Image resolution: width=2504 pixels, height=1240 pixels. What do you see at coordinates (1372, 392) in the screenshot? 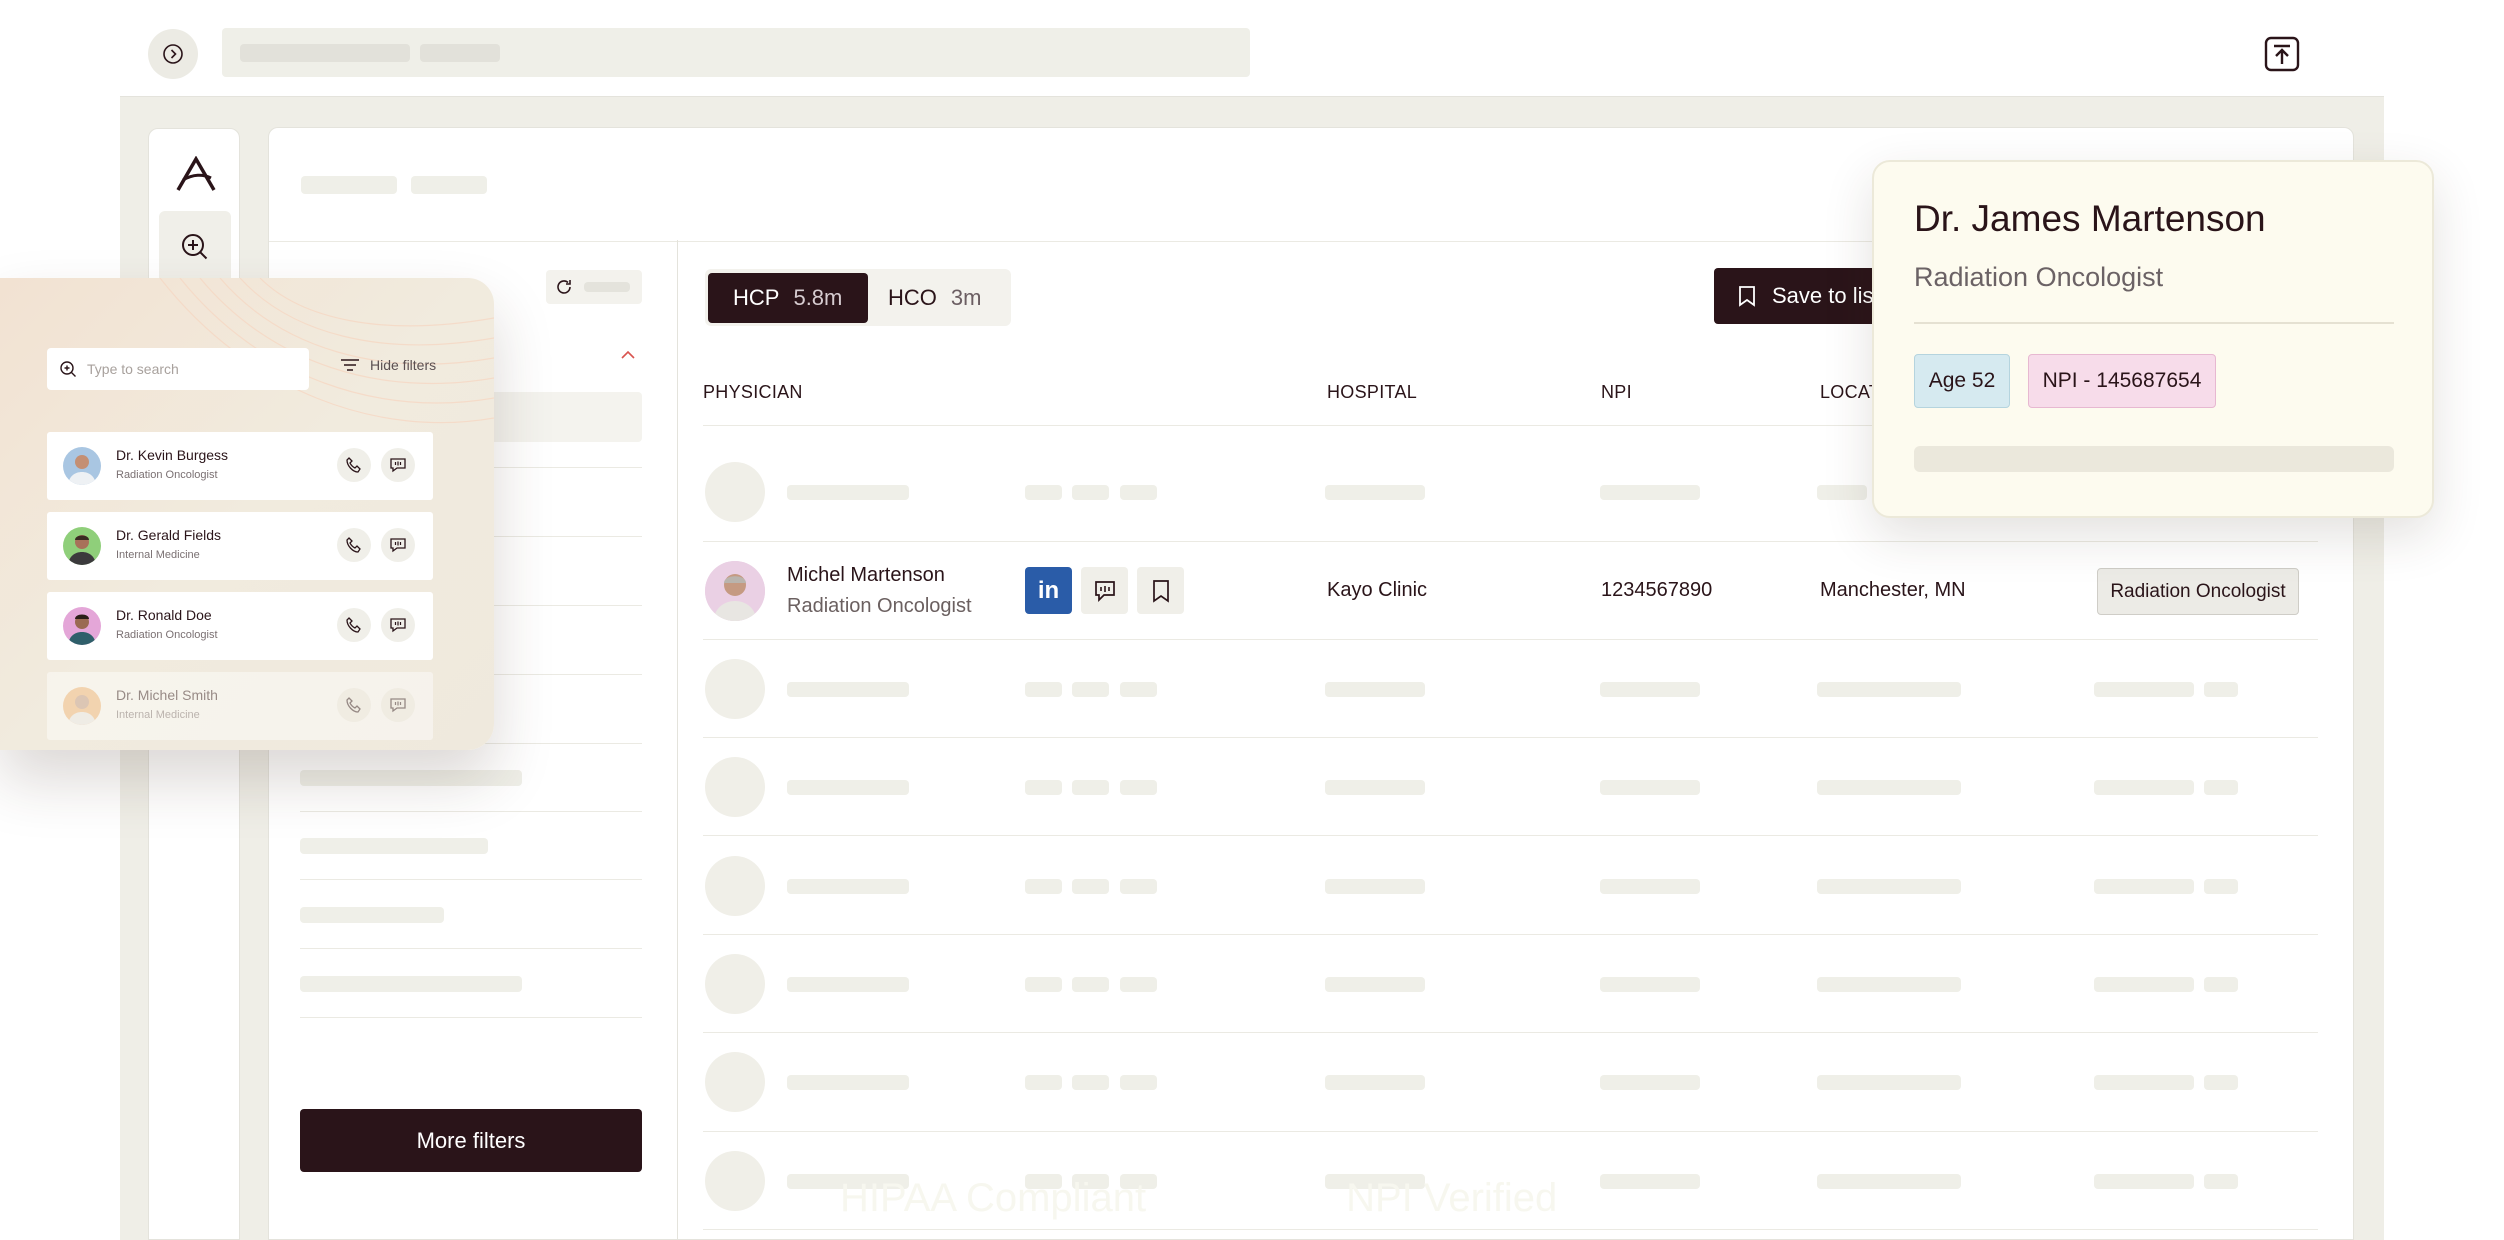
I see `header-hospital: HOSPITAL` at bounding box center [1372, 392].